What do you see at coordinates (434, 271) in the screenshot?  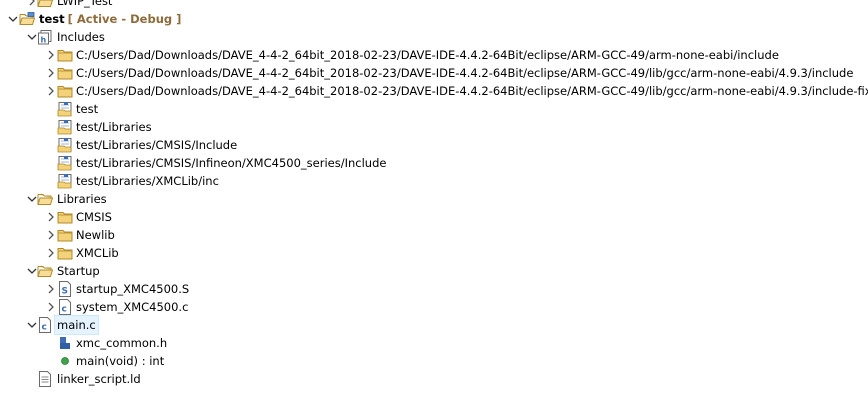 I see `tree-item-startup: Startup` at bounding box center [434, 271].